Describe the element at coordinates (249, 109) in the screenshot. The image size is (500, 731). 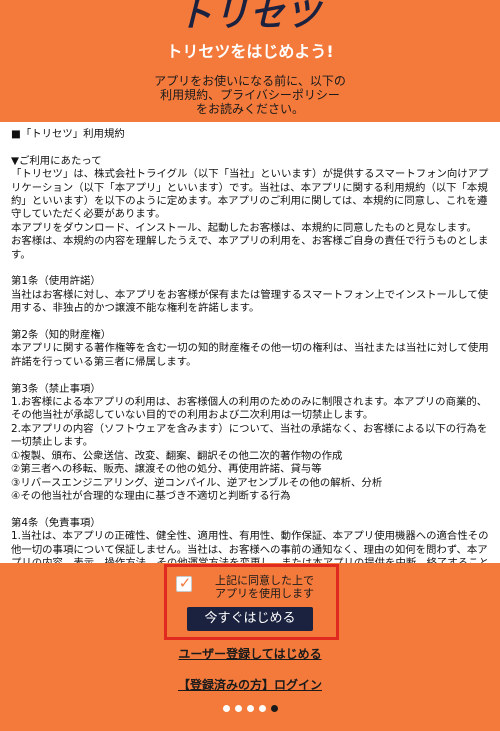
I see `intro-line: をお読みください。` at that location.